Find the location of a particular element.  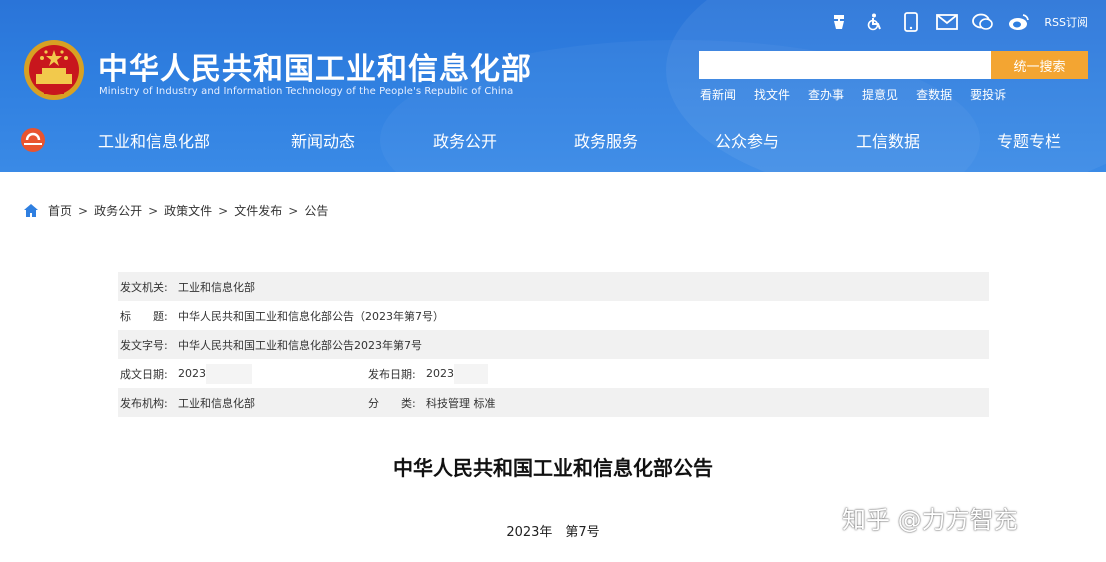

quick-links: 看新闻 找文件 查办事 提意见 查数据 要投诉 is located at coordinates (853, 94).